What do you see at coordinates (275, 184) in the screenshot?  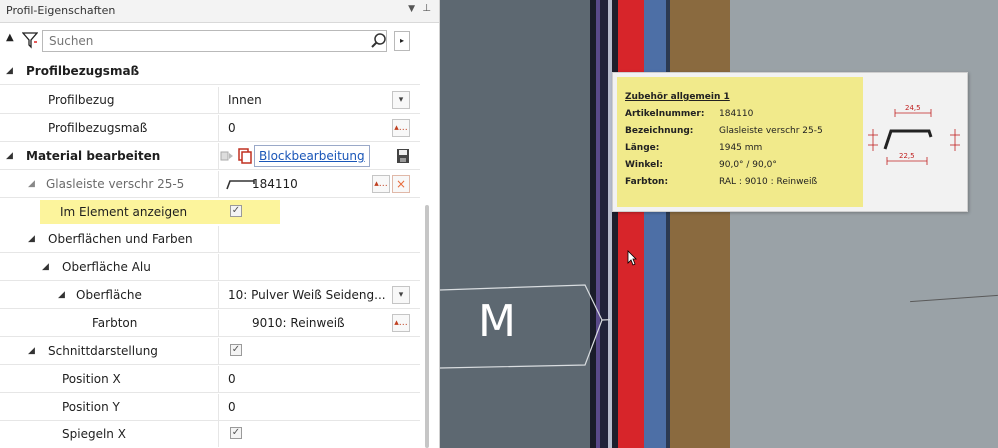 I see `property-value: 184110` at bounding box center [275, 184].